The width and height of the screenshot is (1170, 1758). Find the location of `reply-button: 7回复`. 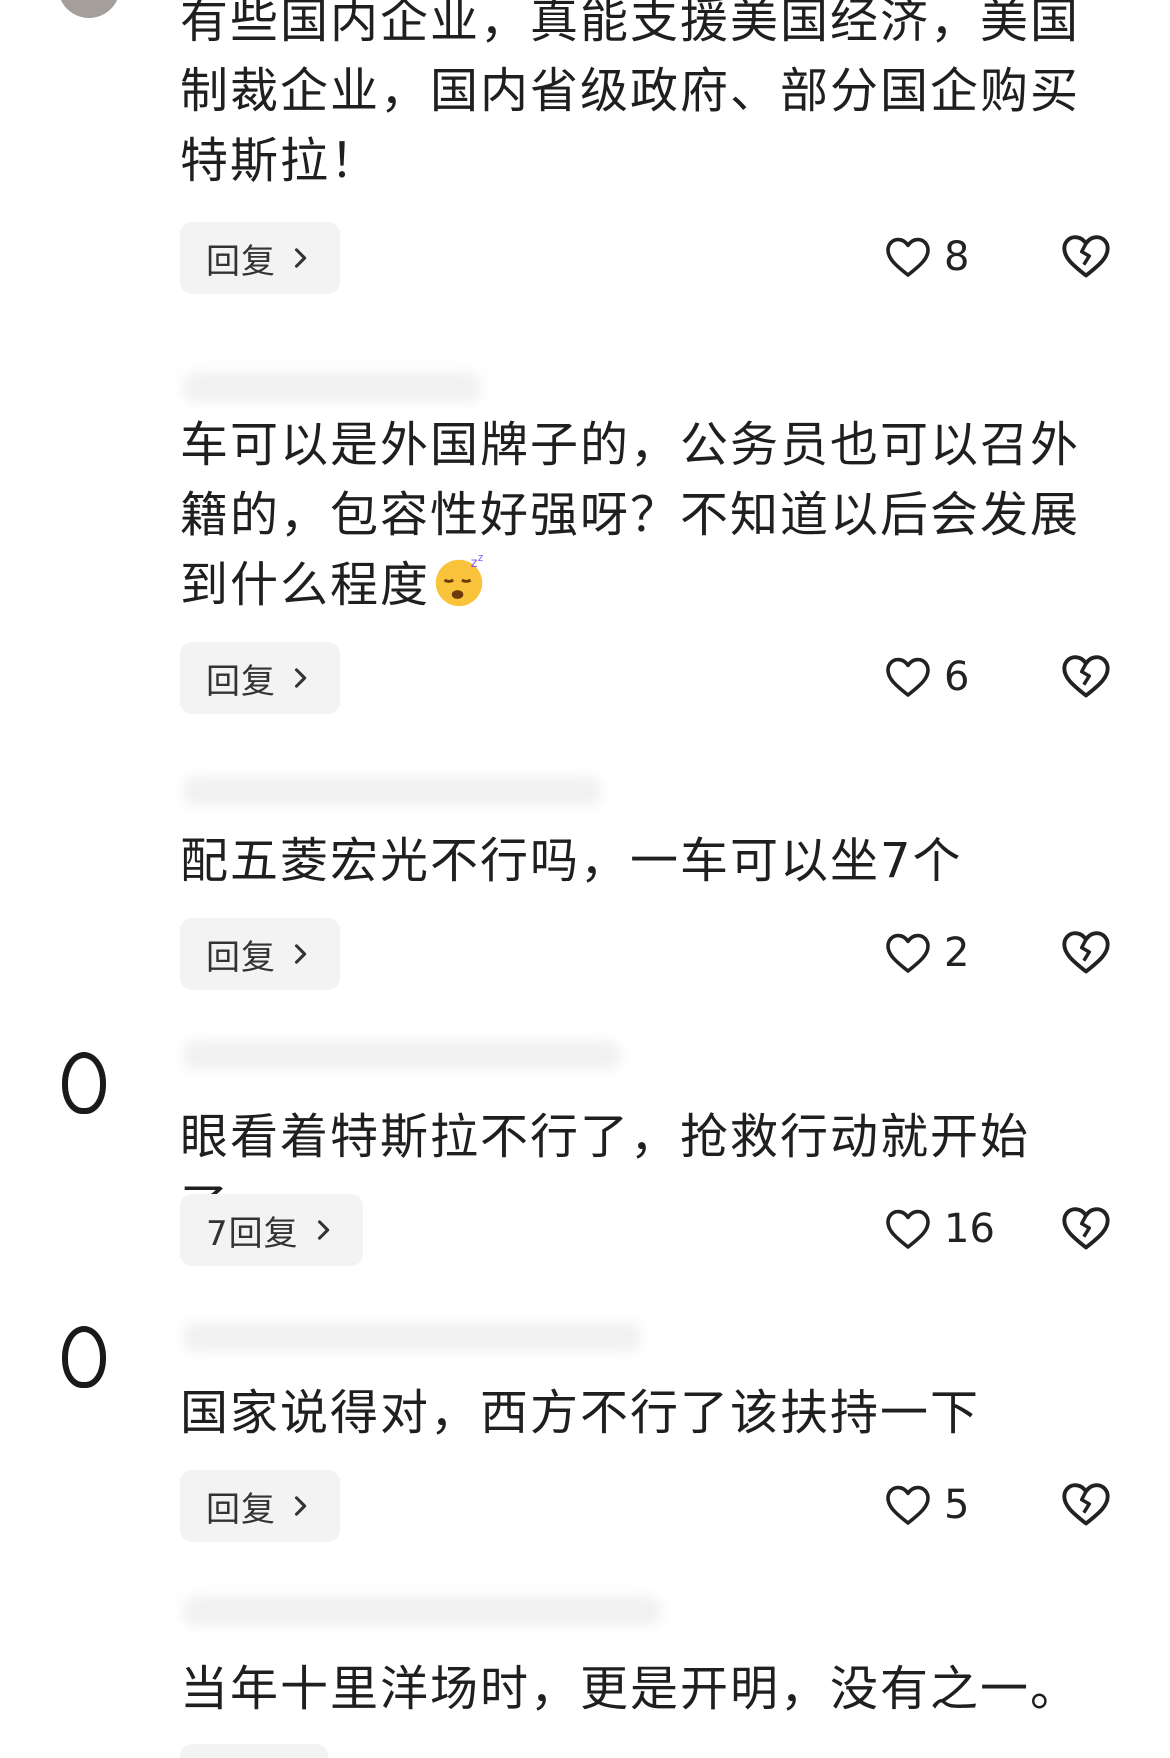

reply-button: 7回复 is located at coordinates (271, 1230).